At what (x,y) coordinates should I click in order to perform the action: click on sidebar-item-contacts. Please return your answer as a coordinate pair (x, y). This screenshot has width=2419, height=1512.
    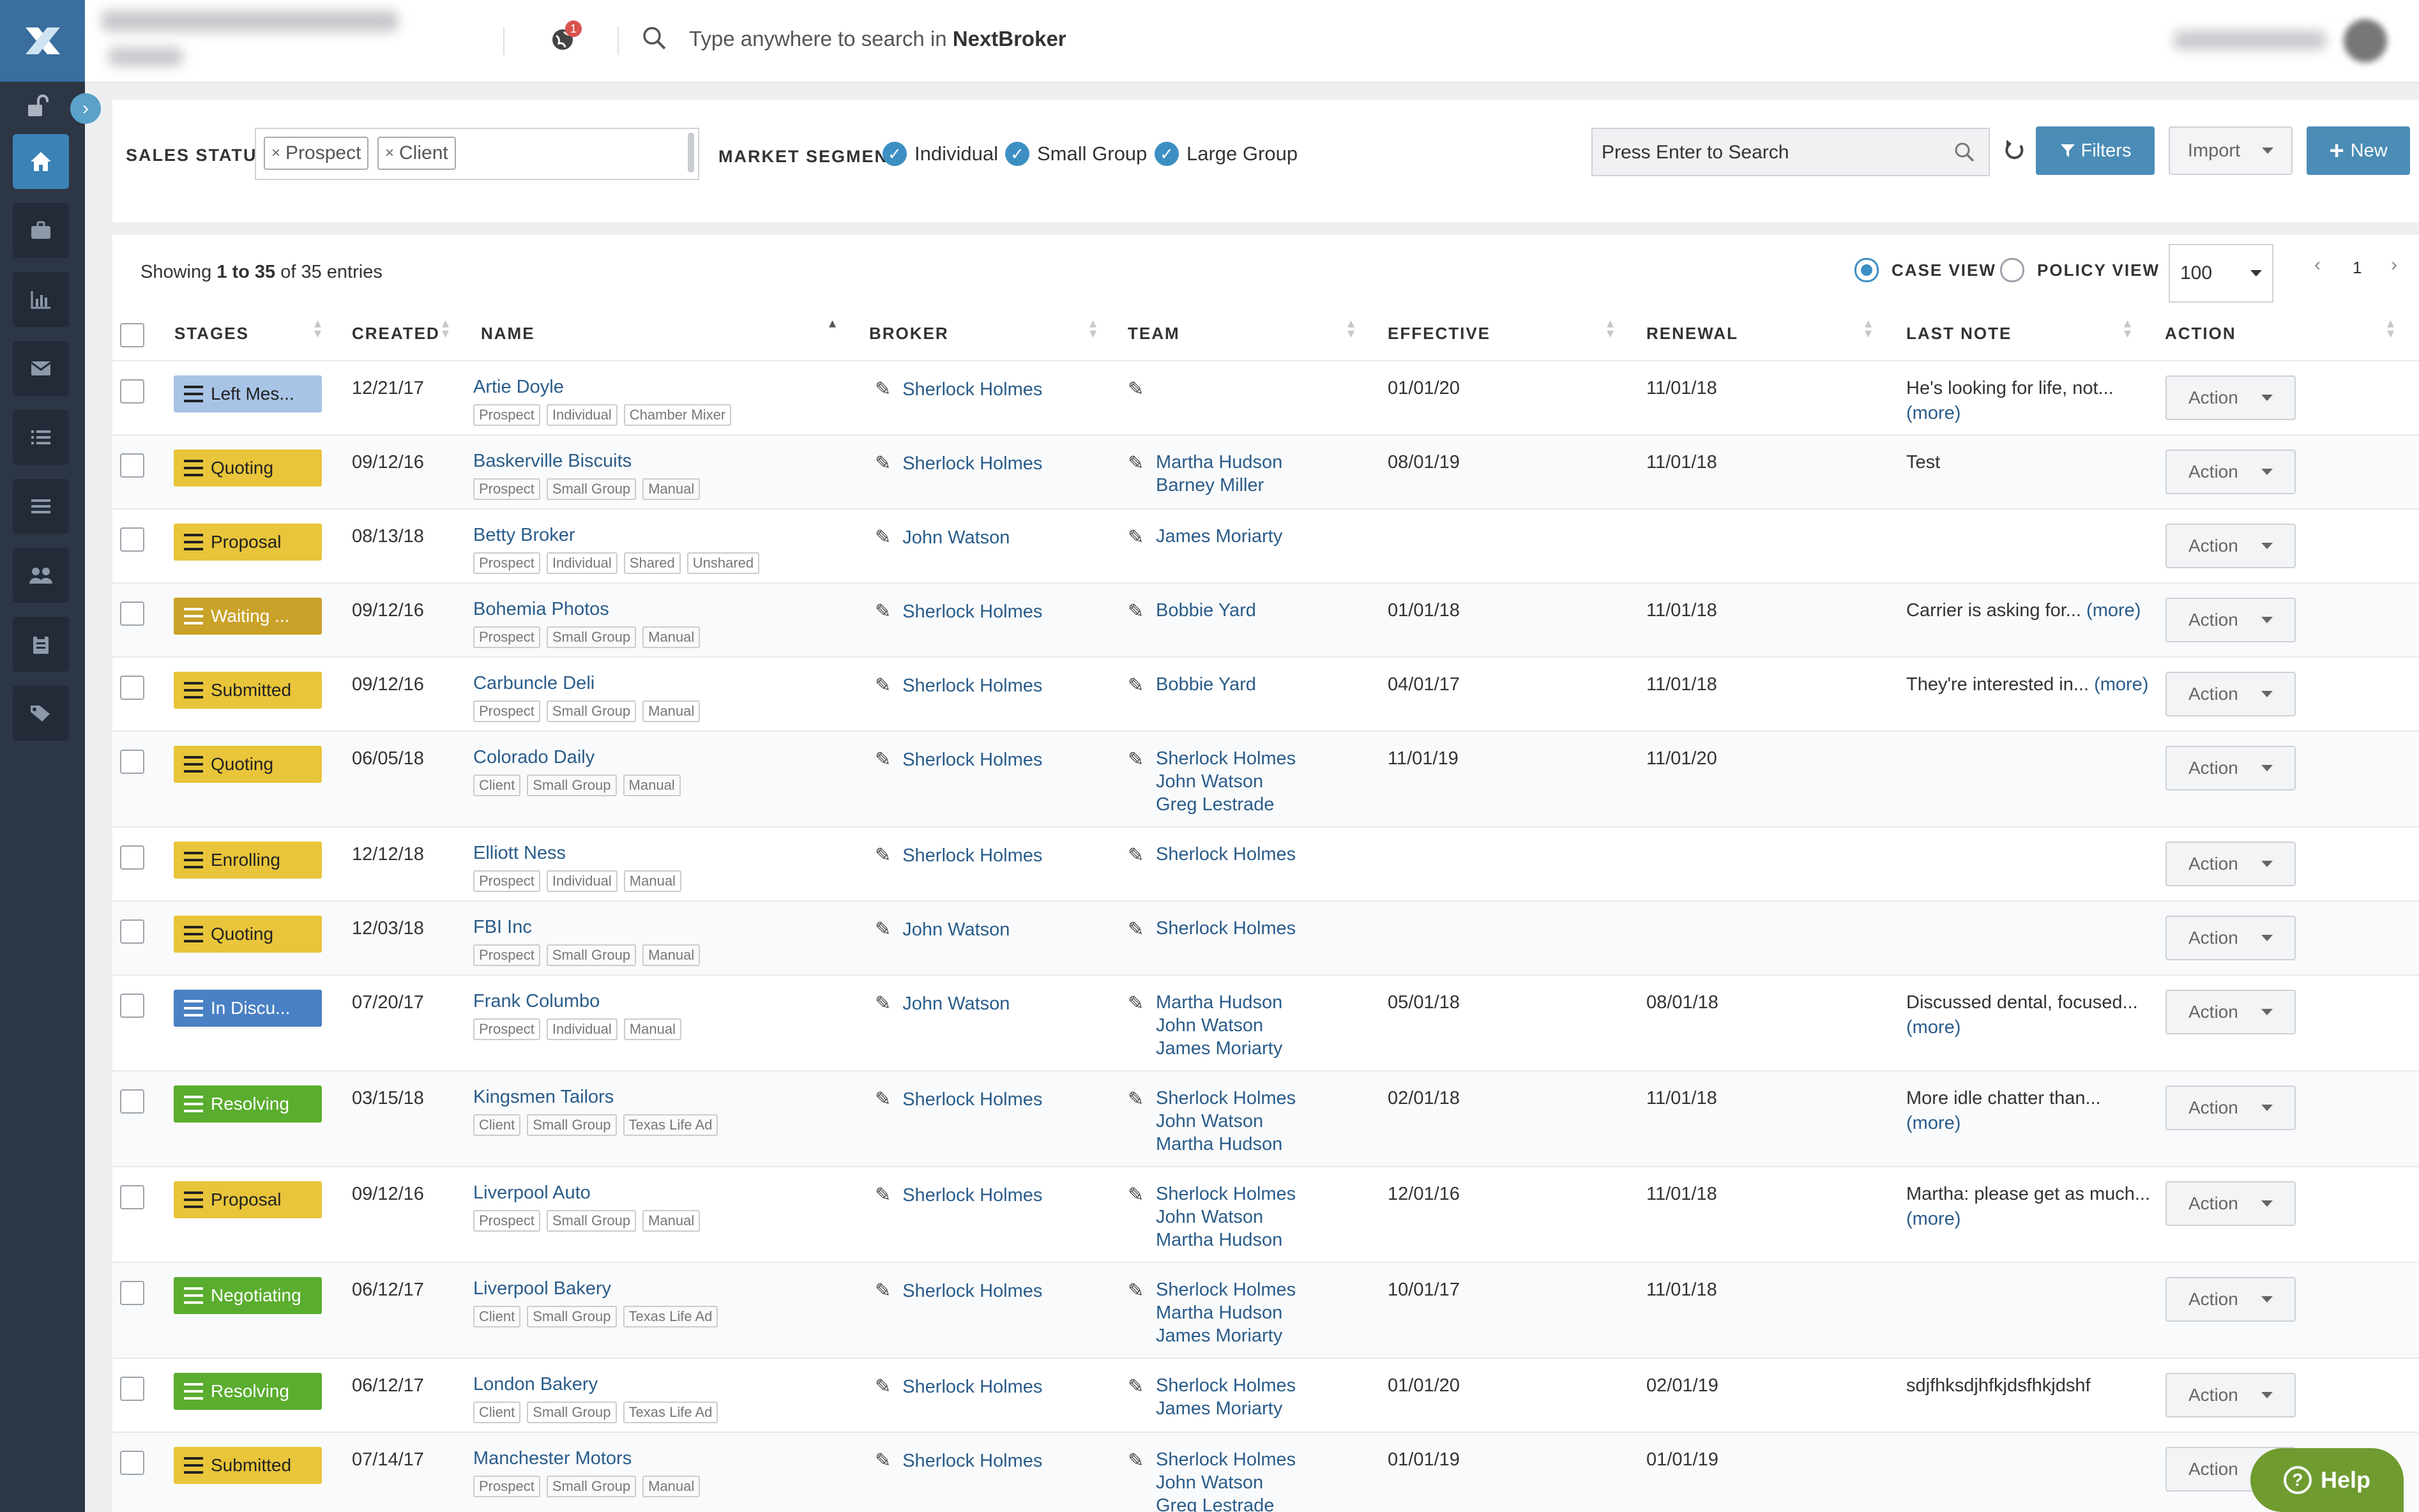
    Looking at the image, I should click on (41, 575).